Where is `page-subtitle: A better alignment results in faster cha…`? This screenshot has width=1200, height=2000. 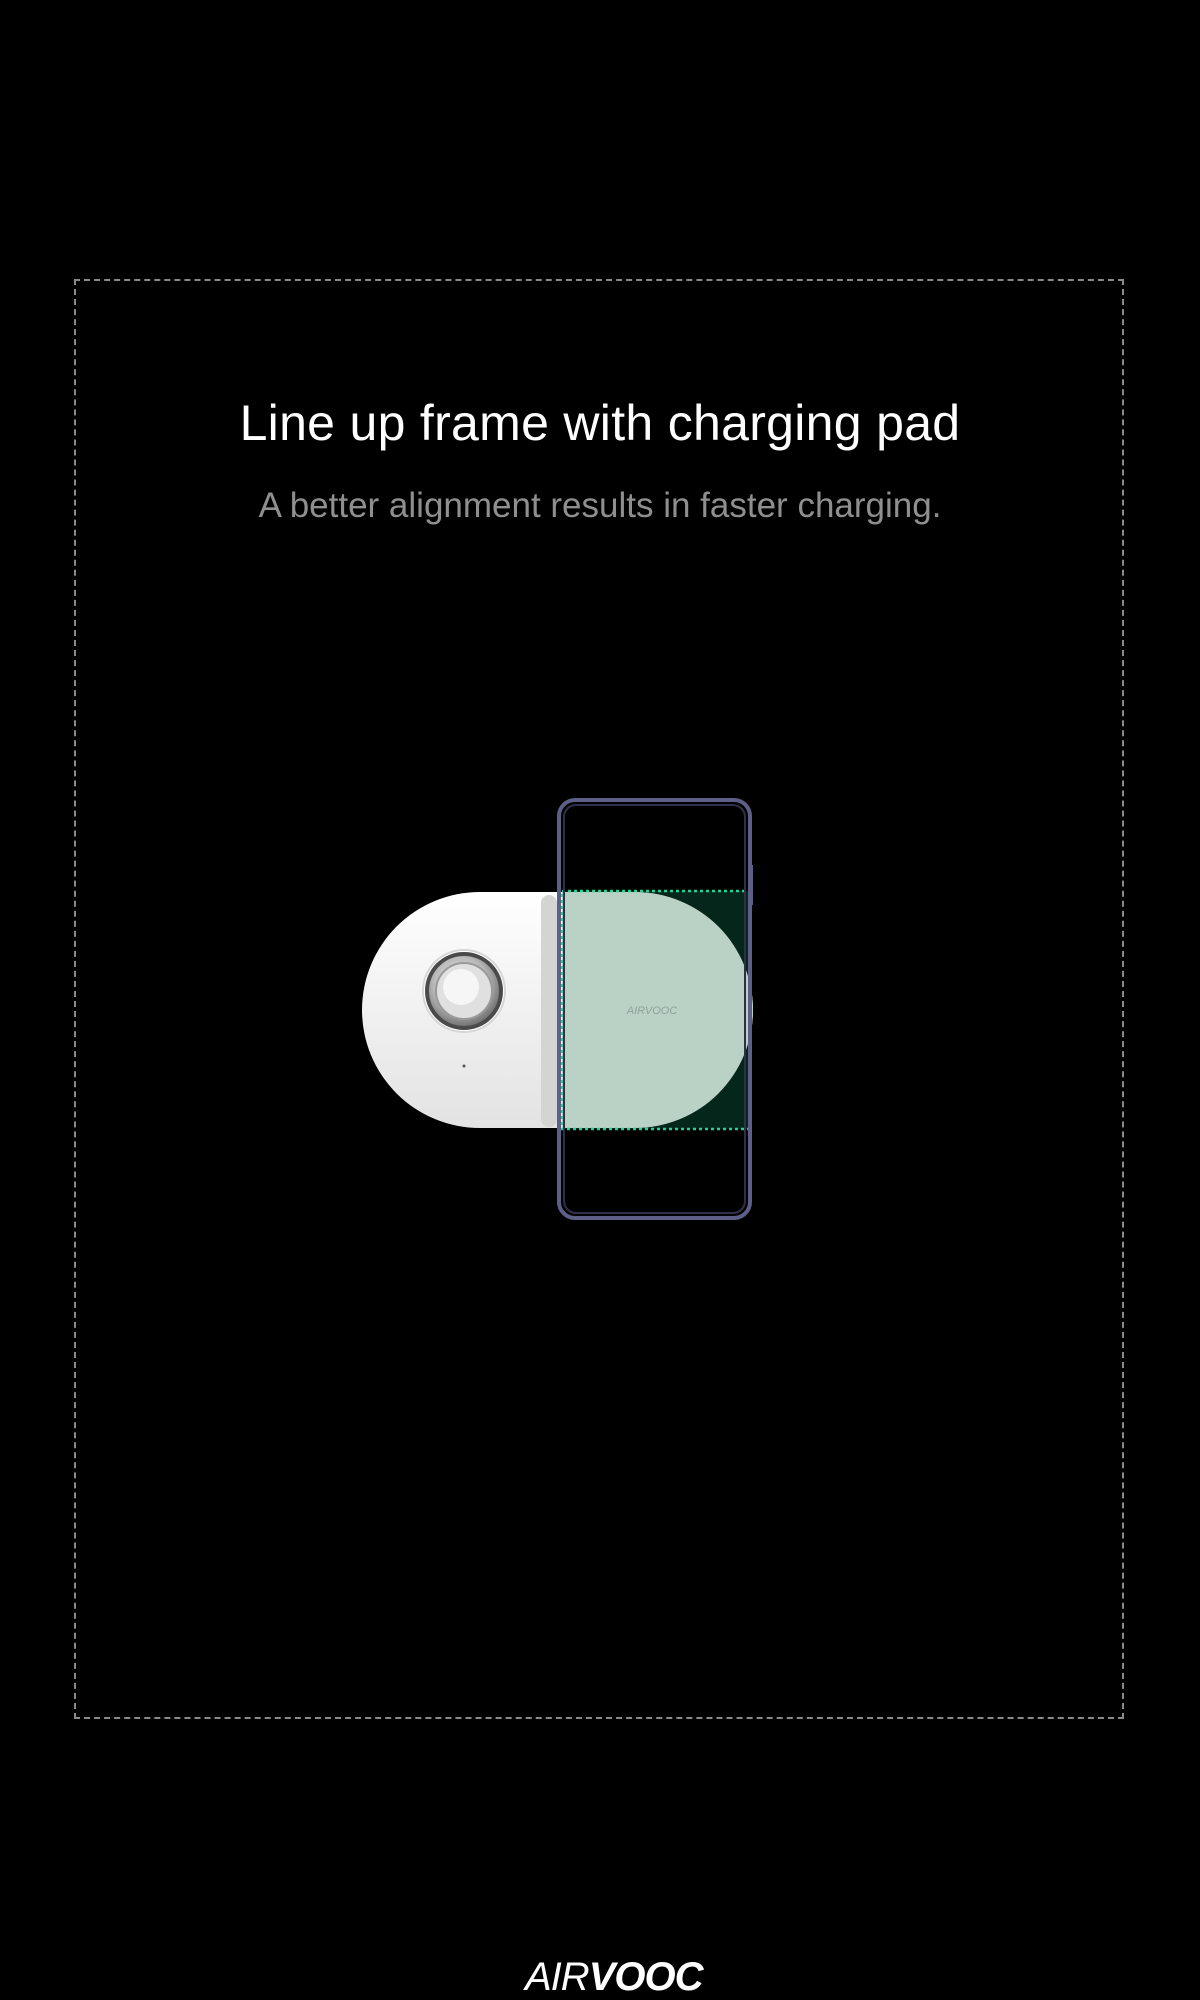
page-subtitle: A better alignment results in faster cha… is located at coordinates (600, 505).